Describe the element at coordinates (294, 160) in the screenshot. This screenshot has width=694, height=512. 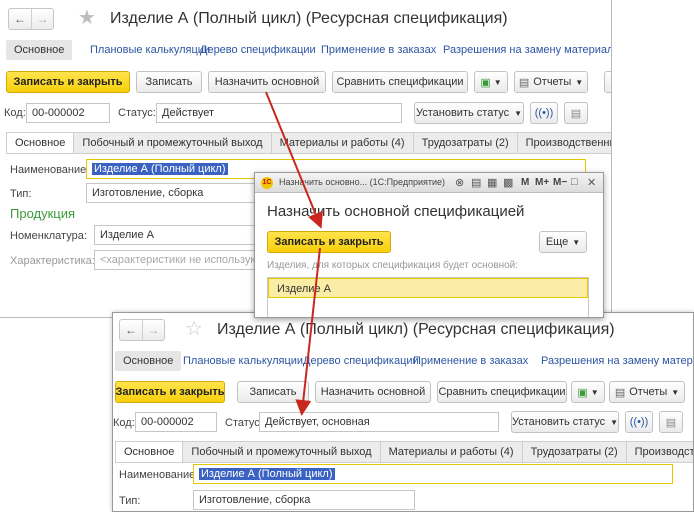
I see `arrow-to-dialog` at that location.